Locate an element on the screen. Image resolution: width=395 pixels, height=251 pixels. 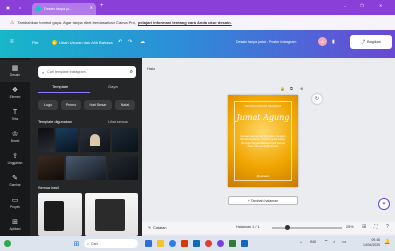
add-page-button: + Tambah halaman is located at coordinates (263, 200).